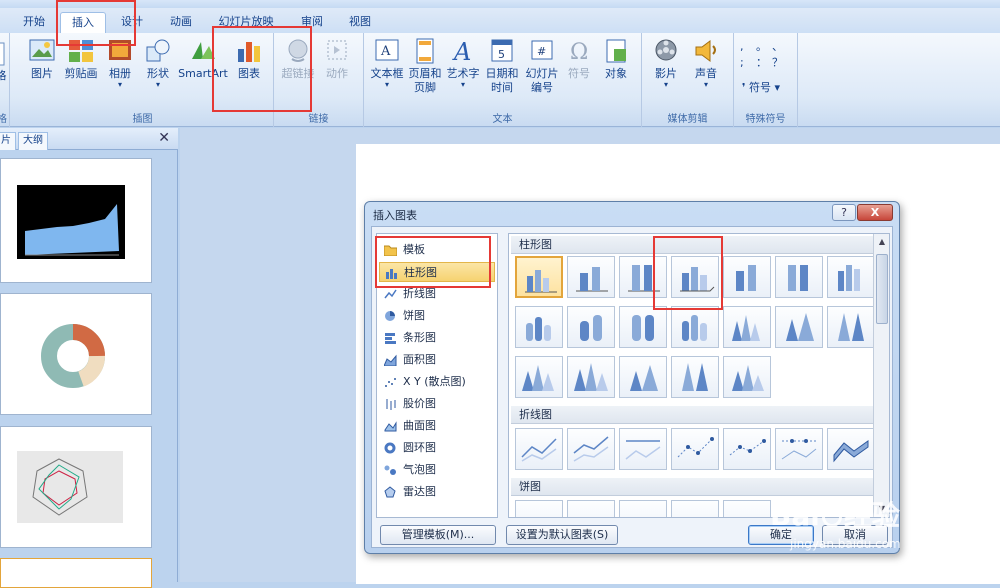  I want to click on calendar-icon: 5, so click(502, 50).